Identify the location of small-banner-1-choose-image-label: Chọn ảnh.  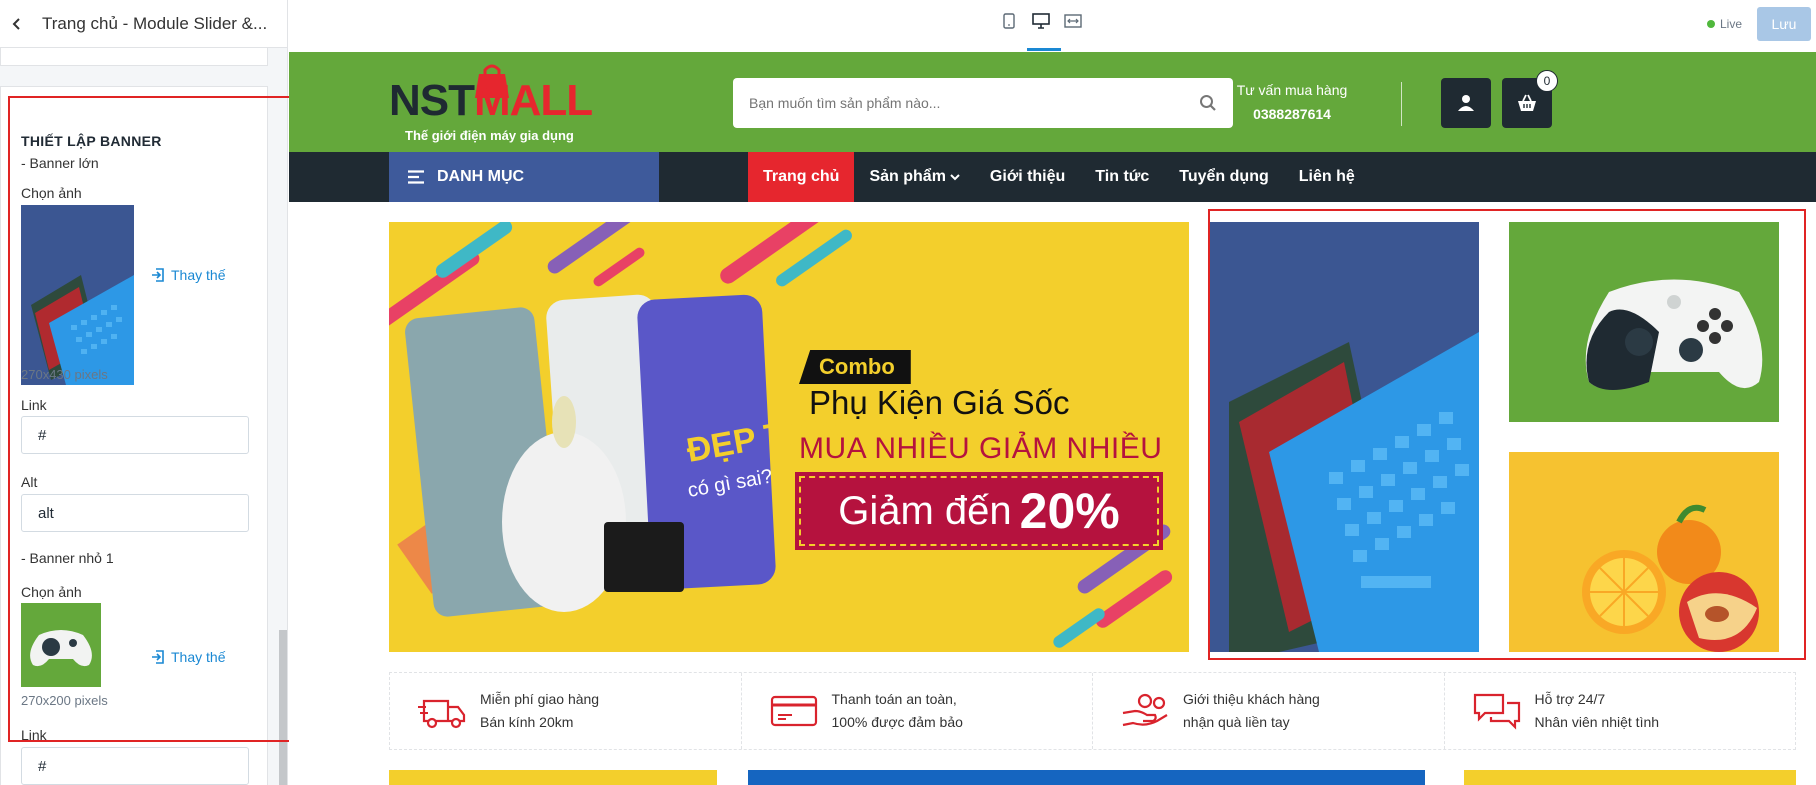
(51, 592).